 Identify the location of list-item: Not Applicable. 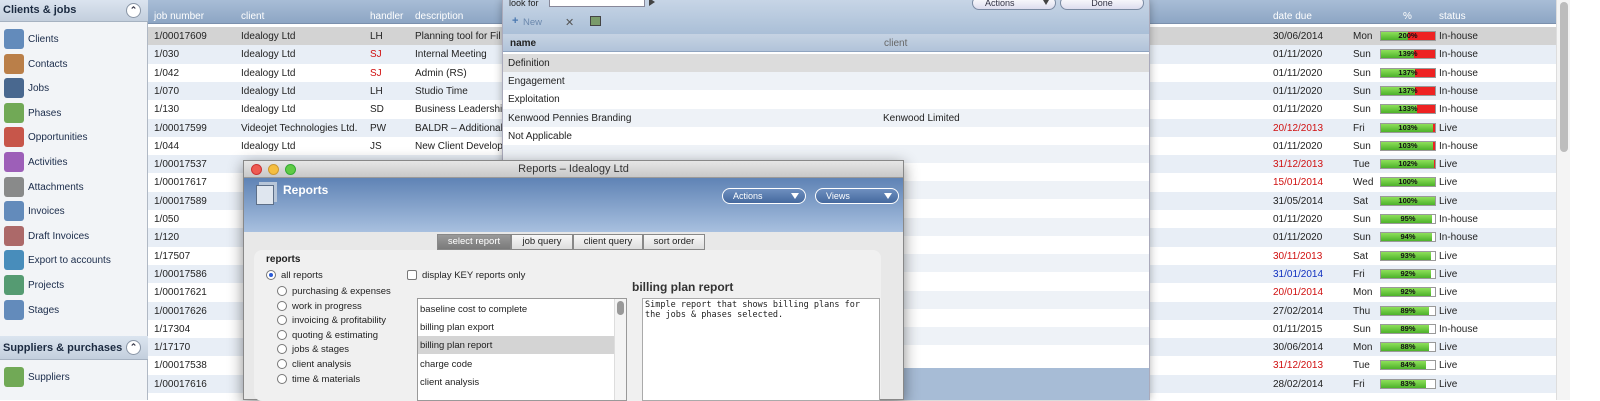
(826, 135).